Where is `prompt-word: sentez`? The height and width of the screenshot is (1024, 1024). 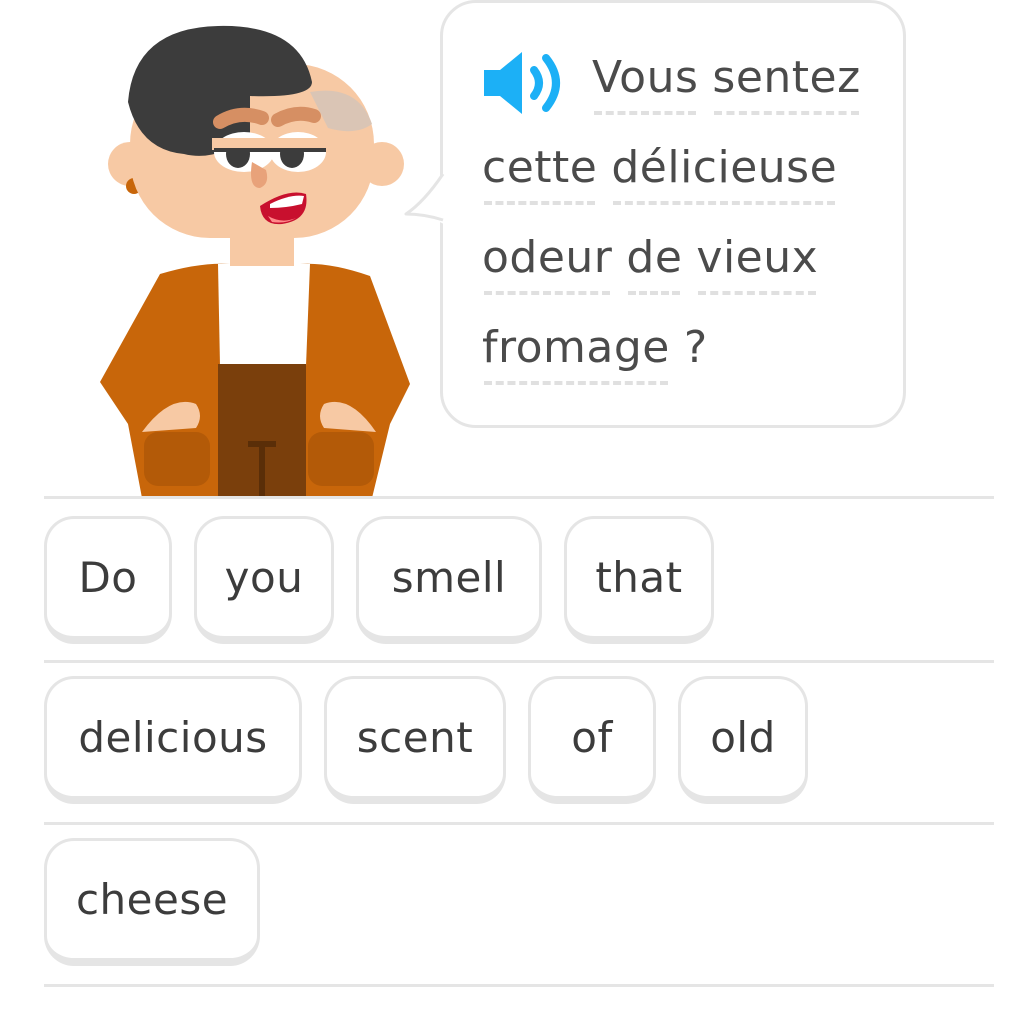
prompt-word: sentez is located at coordinates (786, 83).